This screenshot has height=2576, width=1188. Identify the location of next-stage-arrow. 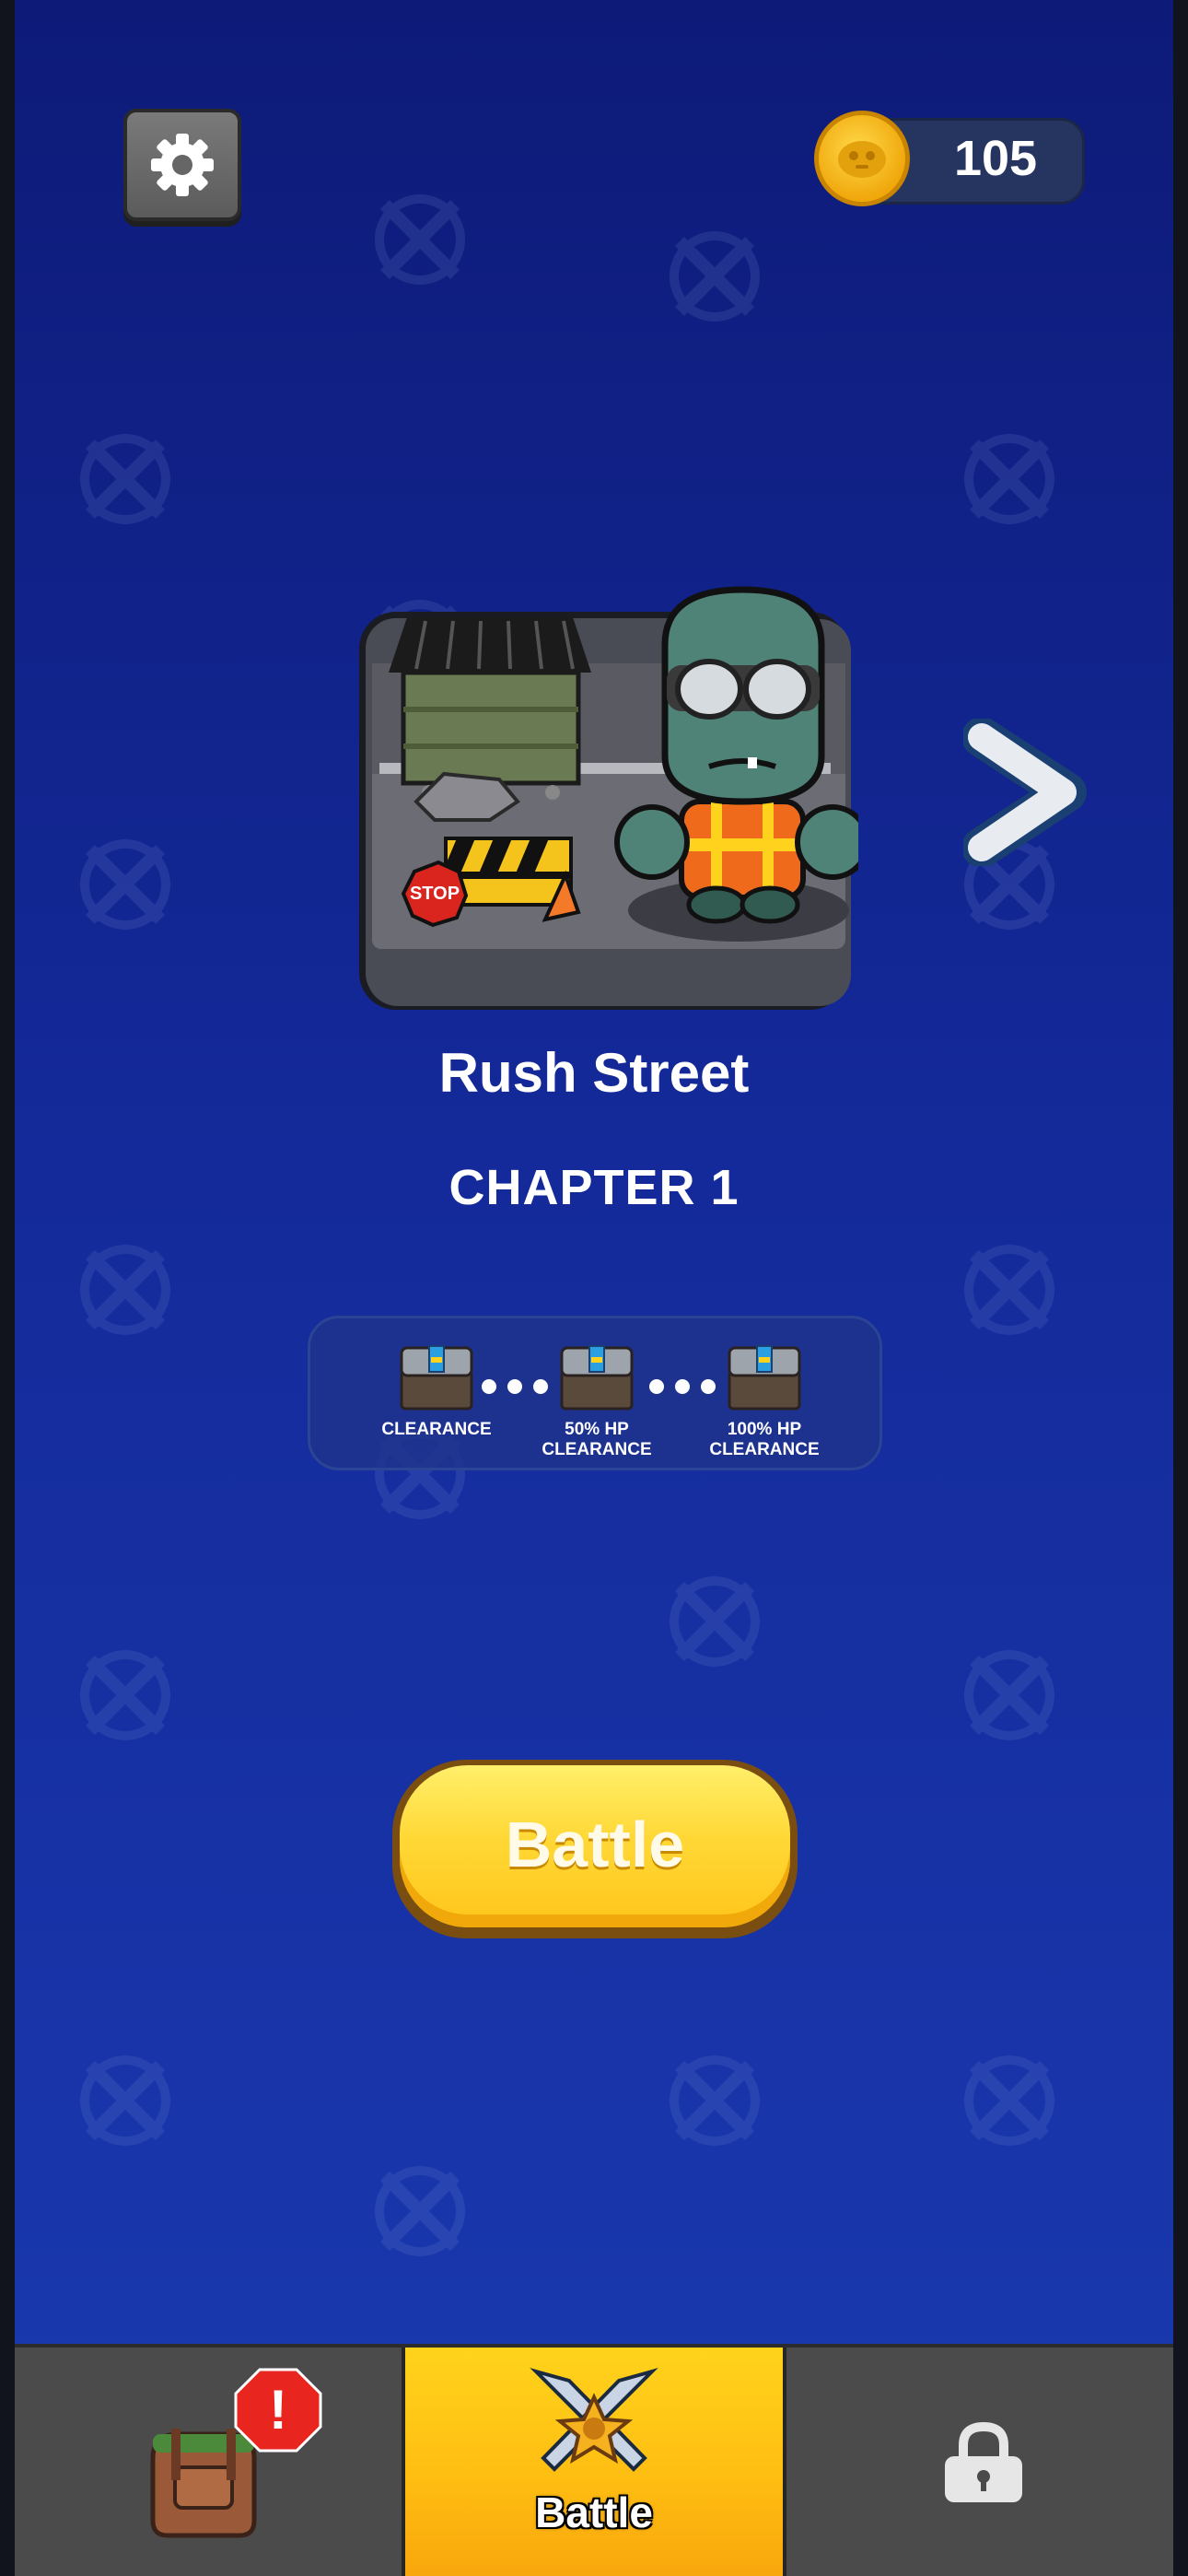
(1027, 792).